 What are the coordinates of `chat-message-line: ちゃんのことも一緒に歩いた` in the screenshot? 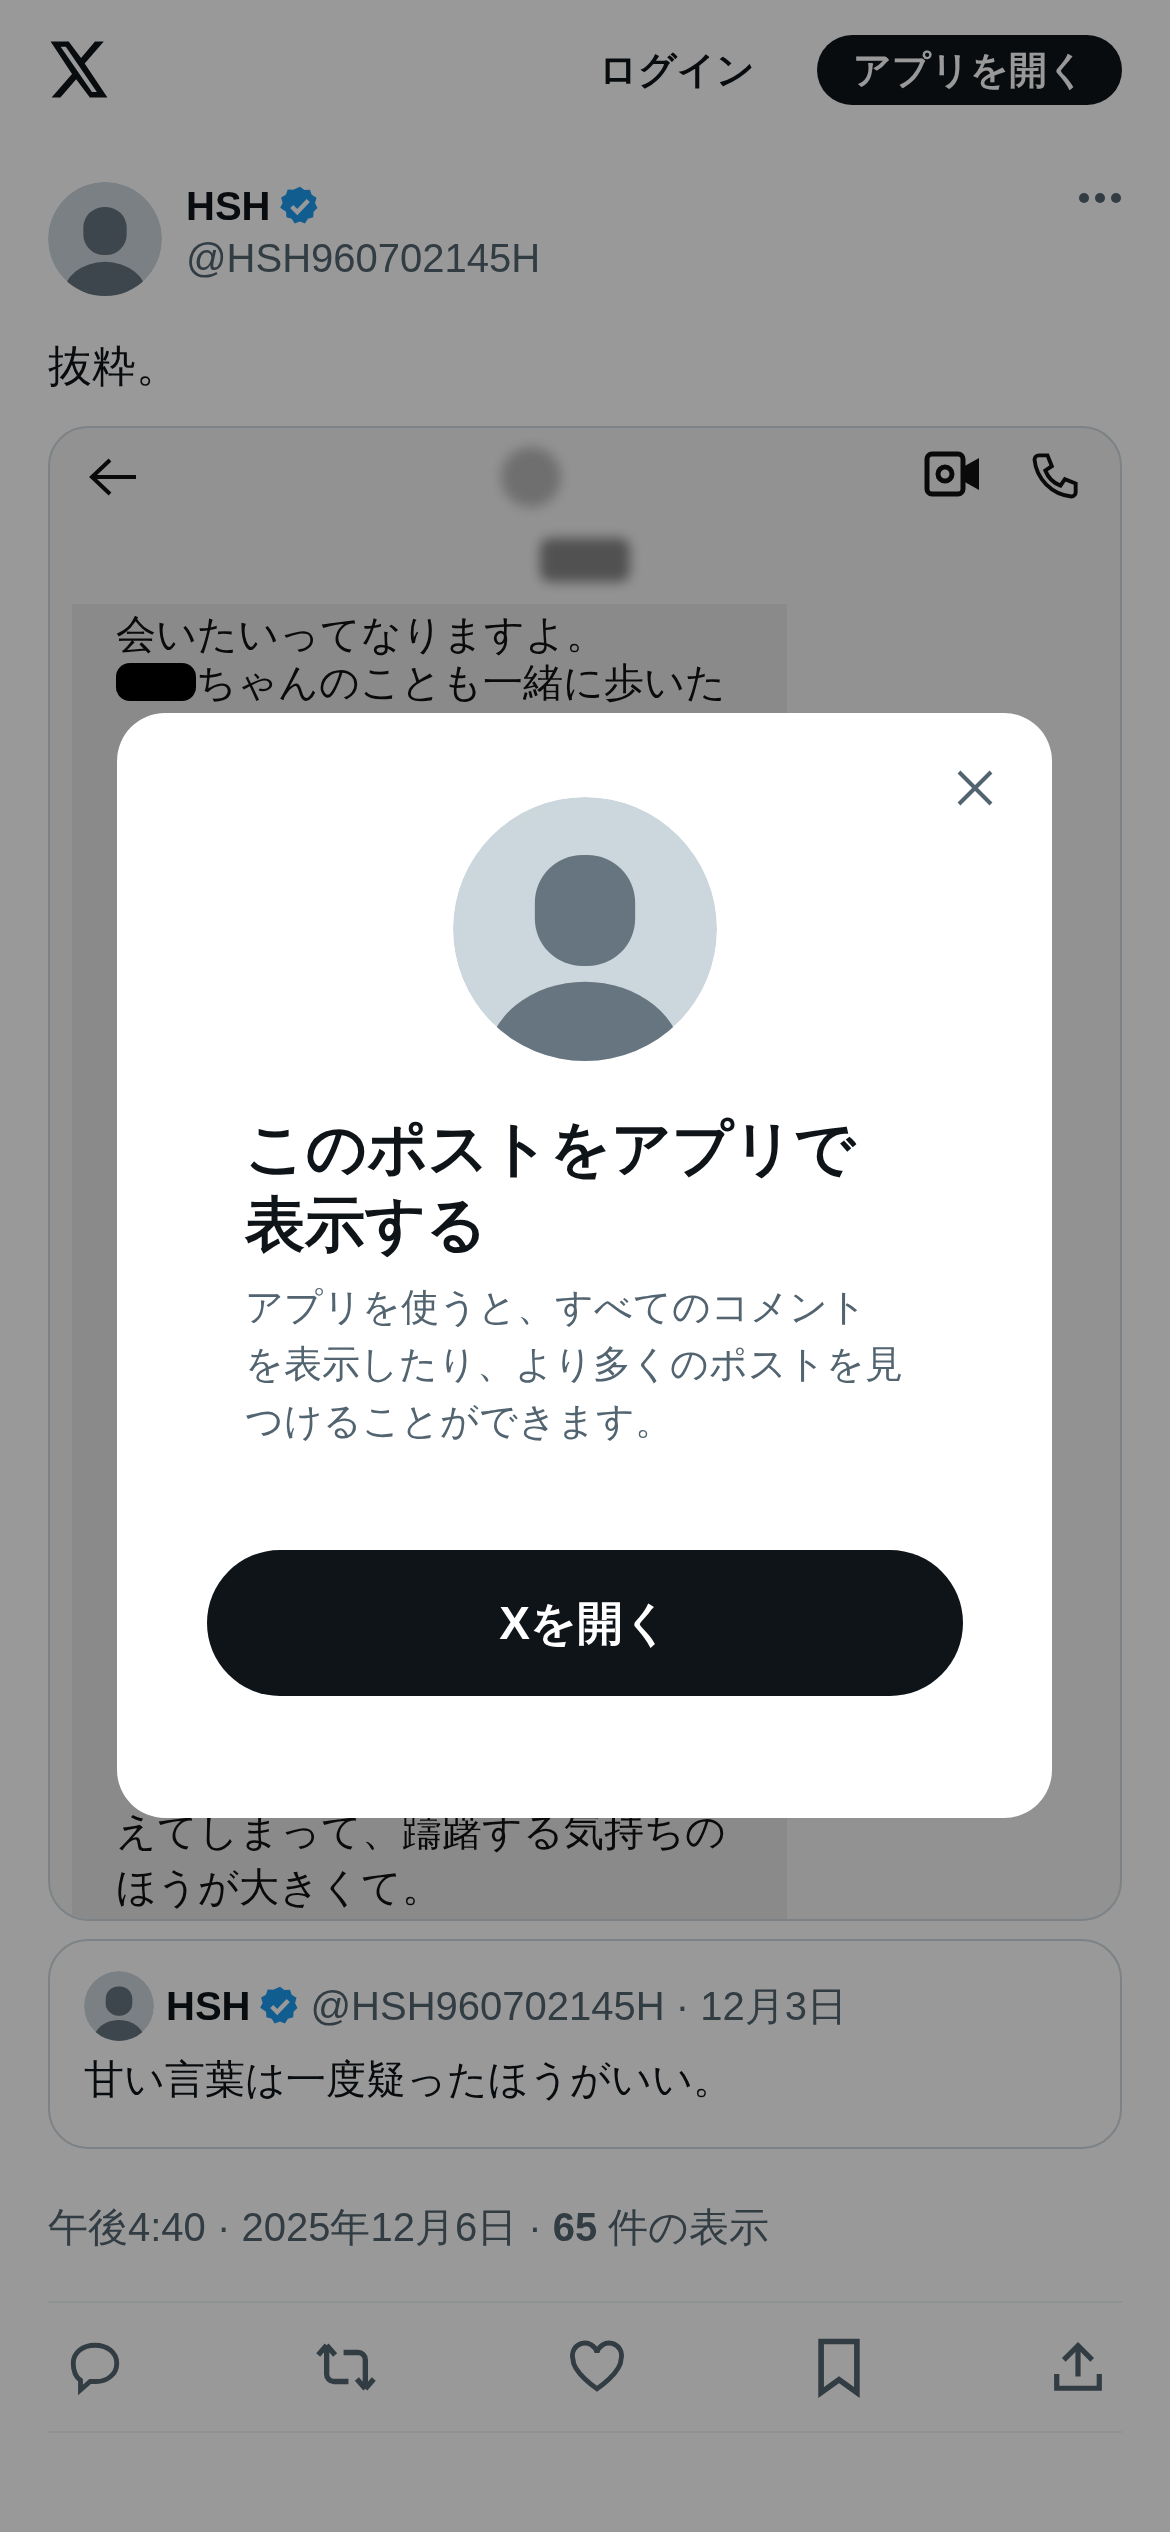 It's located at (461, 682).